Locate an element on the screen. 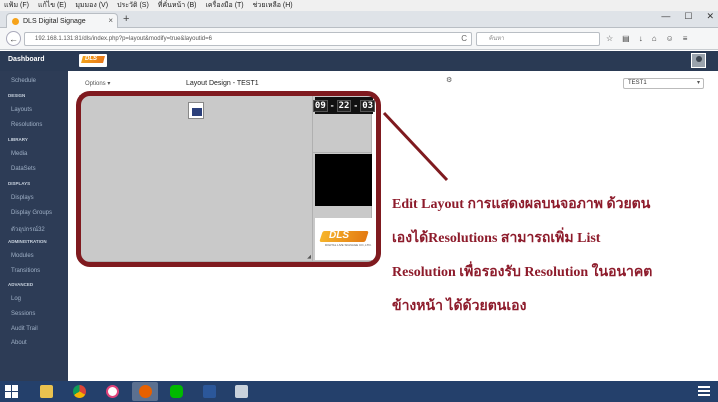  windows-start-icon is located at coordinates (11, 391).